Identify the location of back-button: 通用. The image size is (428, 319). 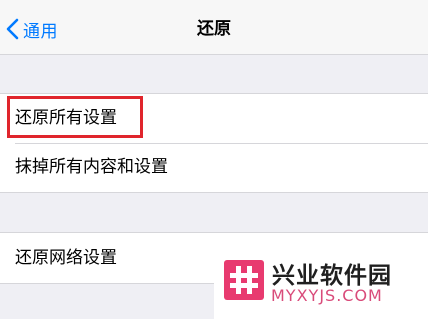
(32, 29).